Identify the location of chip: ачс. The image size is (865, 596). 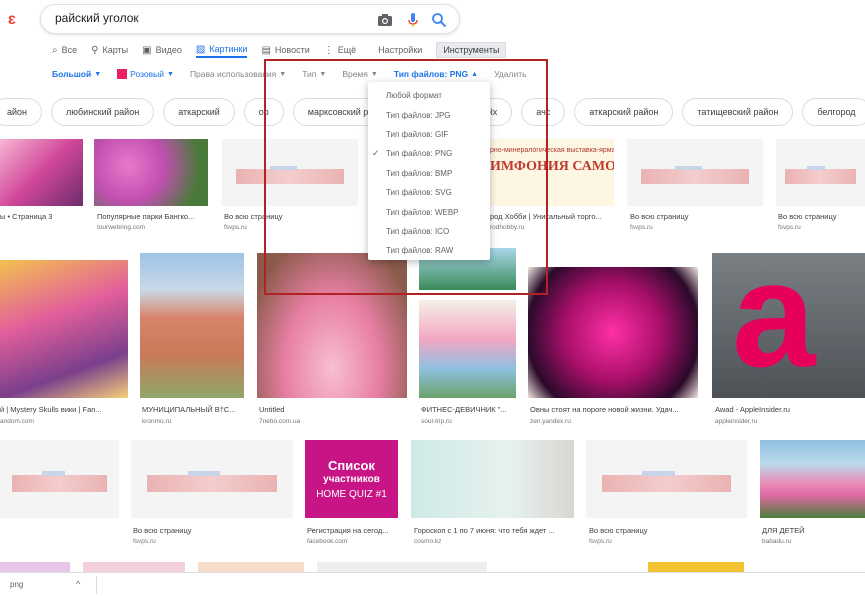
(543, 112).